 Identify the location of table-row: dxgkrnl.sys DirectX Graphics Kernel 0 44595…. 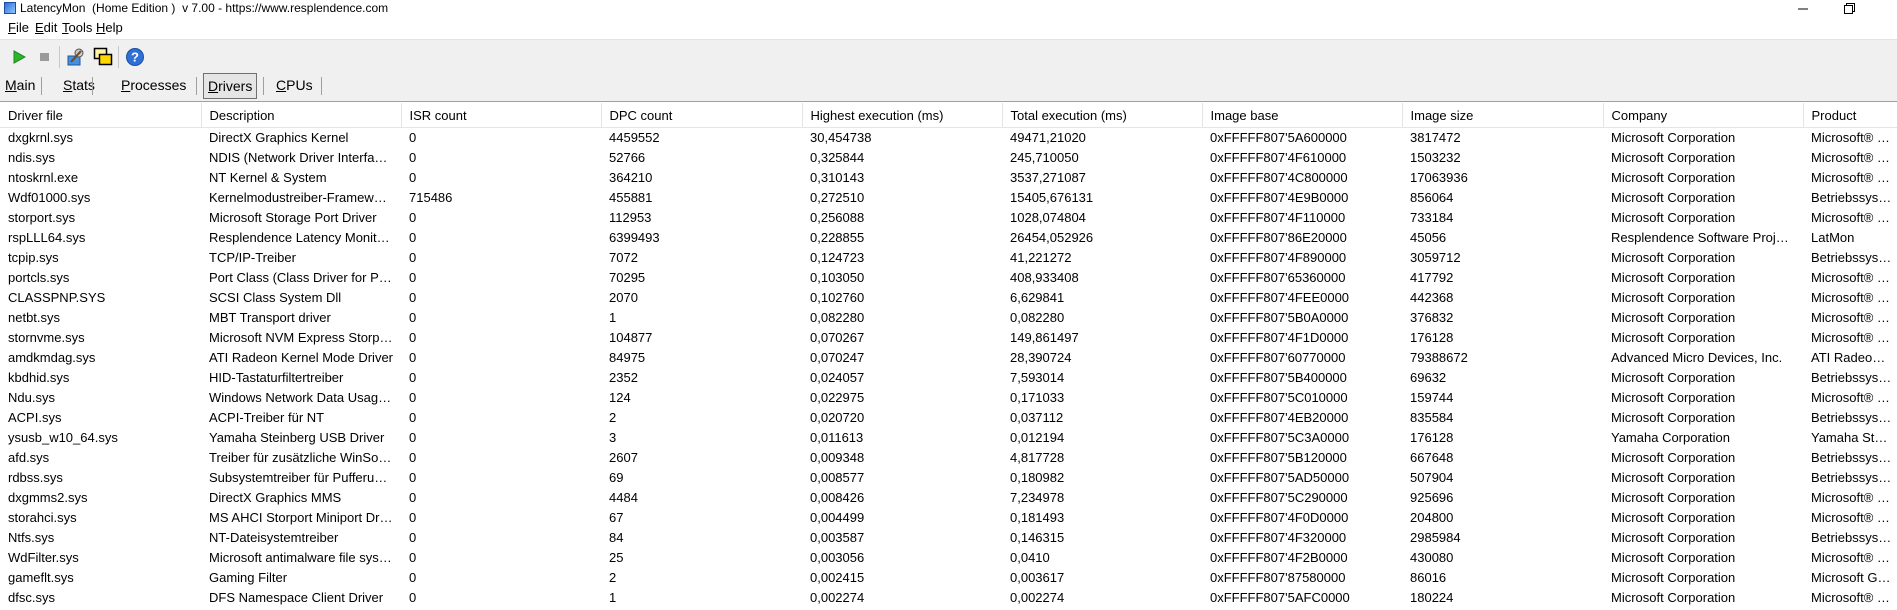
(948, 138).